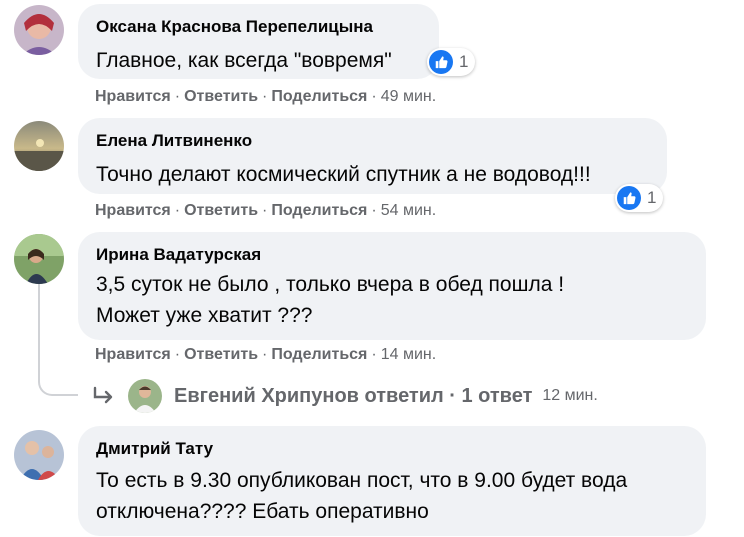 This screenshot has width=744, height=537. Describe the element at coordinates (353, 396) in the screenshot. I see `reply-summary: Евгений Хрипунов ответил · 1 ответ` at that location.